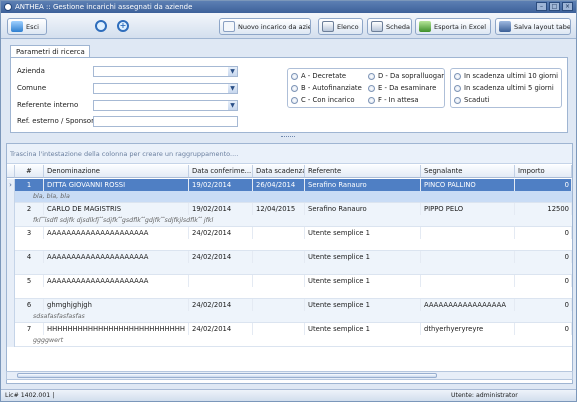 The image size is (577, 402). Describe the element at coordinates (533, 26) in the screenshot. I see `save-layout-button: Salva layout tabella` at that location.